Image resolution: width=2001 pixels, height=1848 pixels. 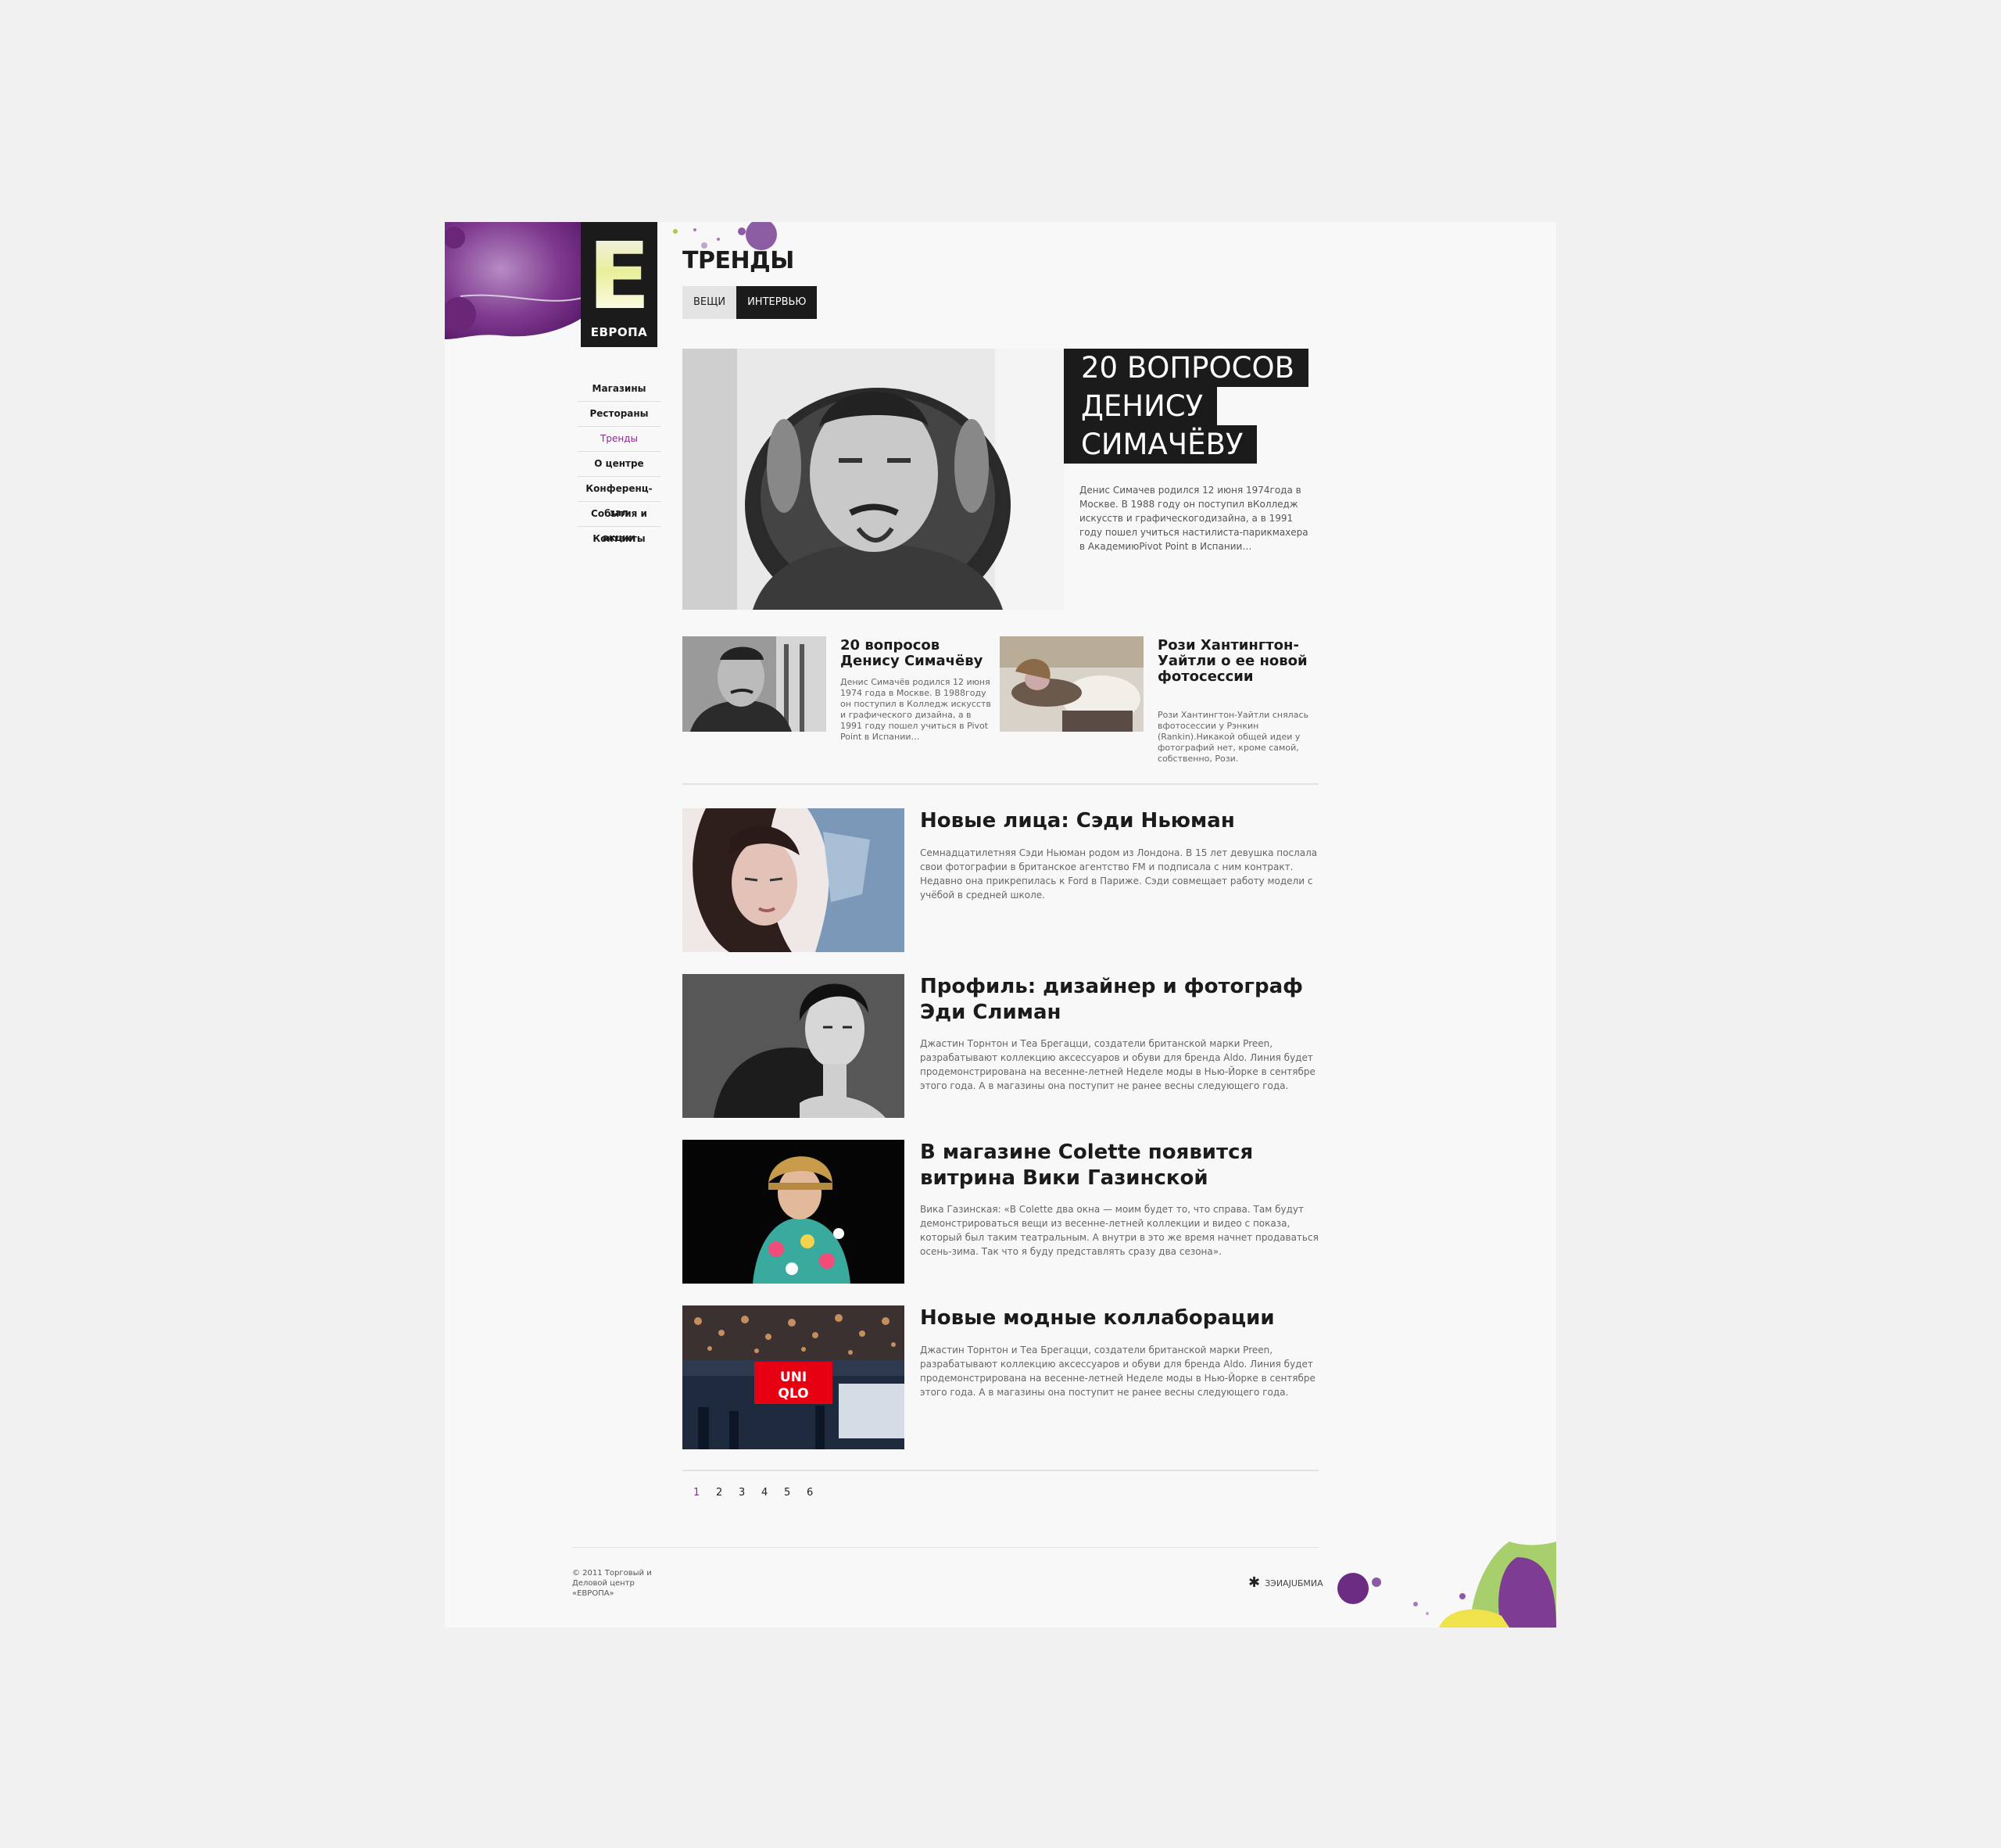 I want to click on pagination: 1 2 3 4 5 6, so click(x=761, y=1493).